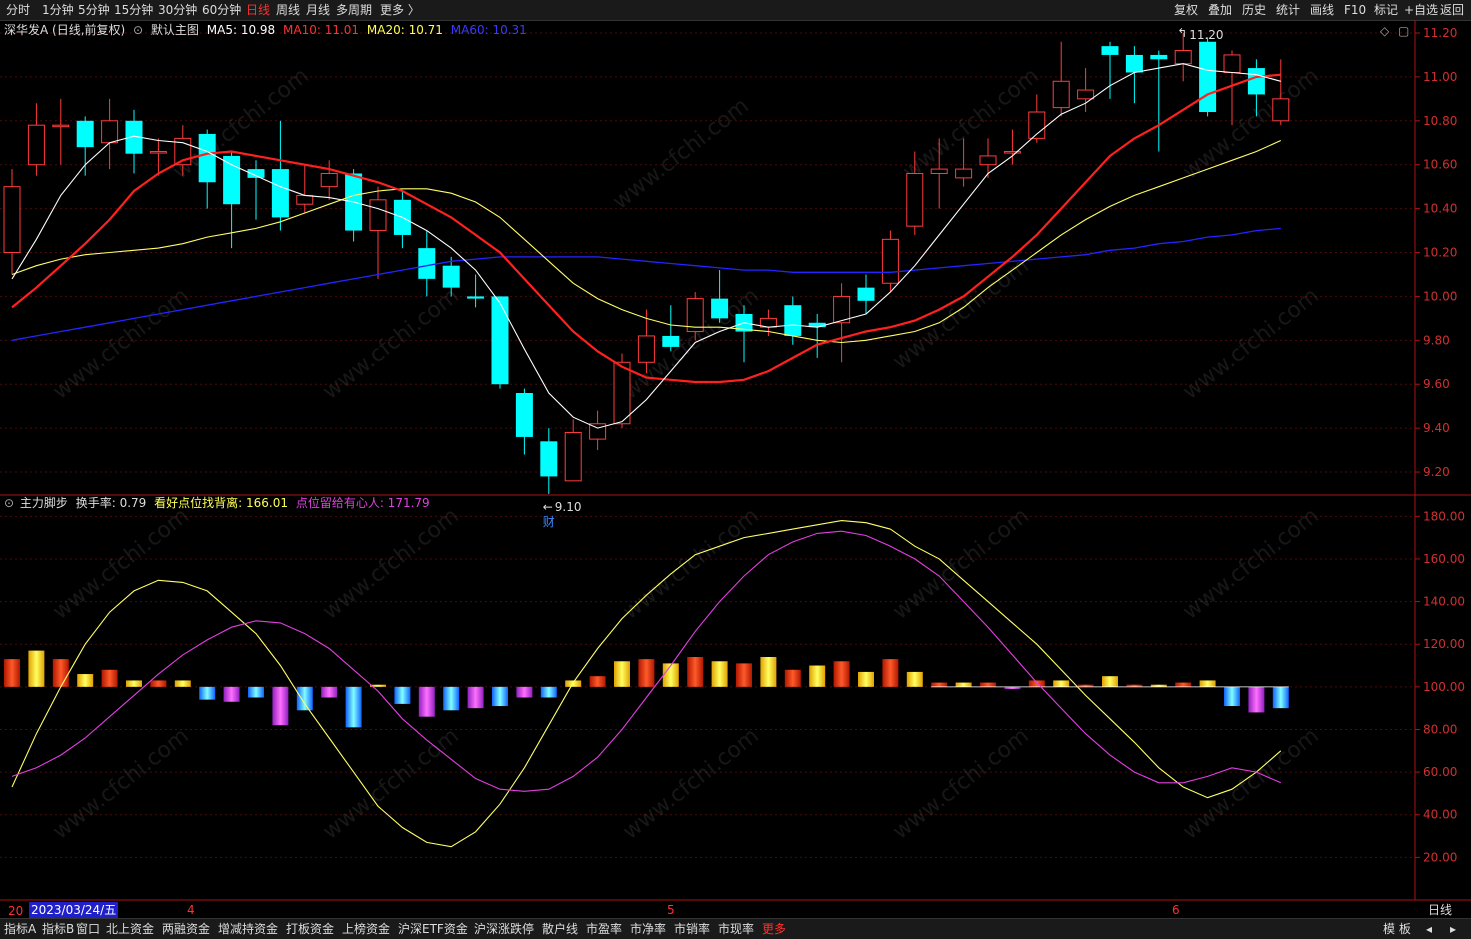  Describe the element at coordinates (248, 929) in the screenshot. I see `bottom-tab-5: 增减持资金` at that location.